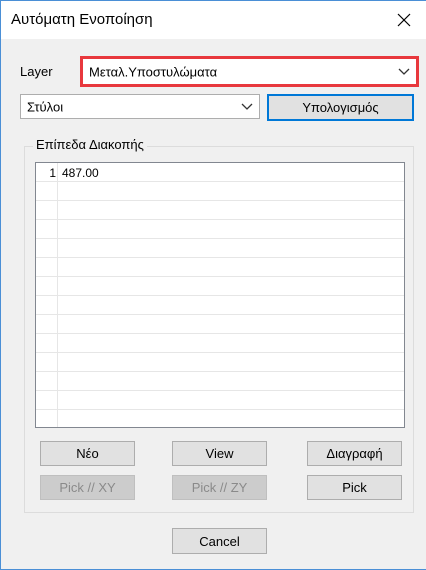 The image size is (426, 570). What do you see at coordinates (52, 173) in the screenshot?
I see `row-number: 1` at bounding box center [52, 173].